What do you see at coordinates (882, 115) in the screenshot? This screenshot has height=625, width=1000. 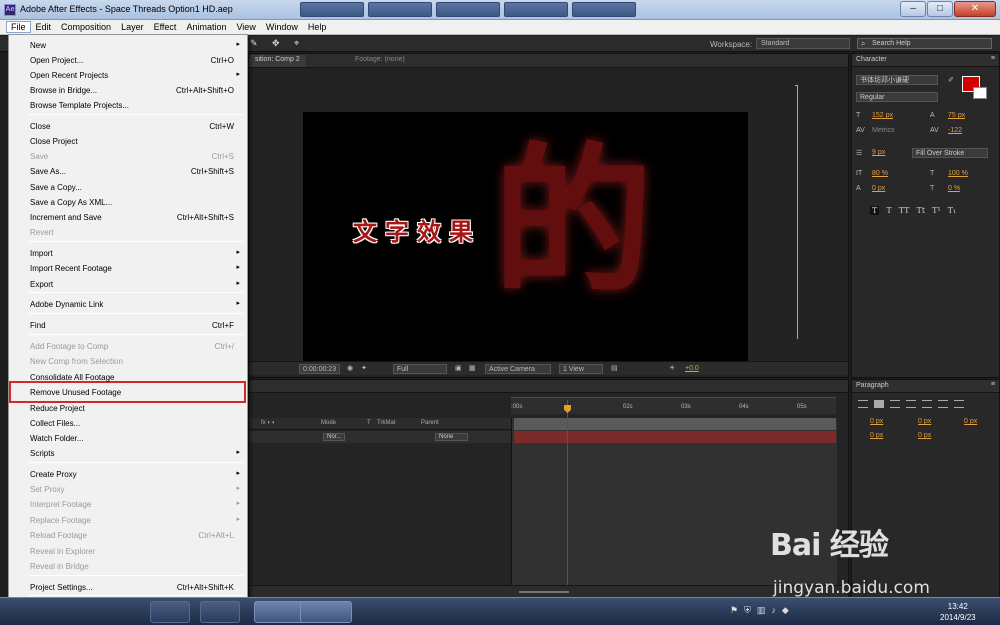 I see `font-size-value: 152 px` at bounding box center [882, 115].